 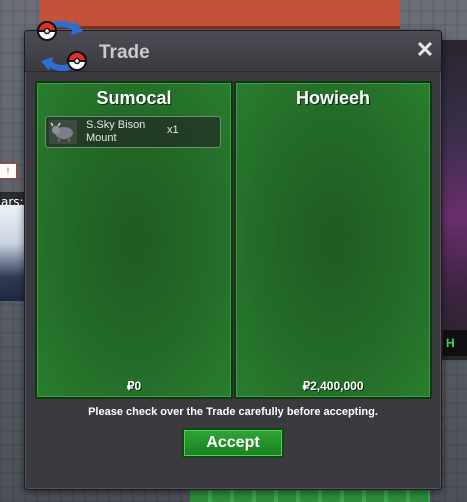 What do you see at coordinates (454, 200) in the screenshot?
I see `side-hud-strip` at bounding box center [454, 200].